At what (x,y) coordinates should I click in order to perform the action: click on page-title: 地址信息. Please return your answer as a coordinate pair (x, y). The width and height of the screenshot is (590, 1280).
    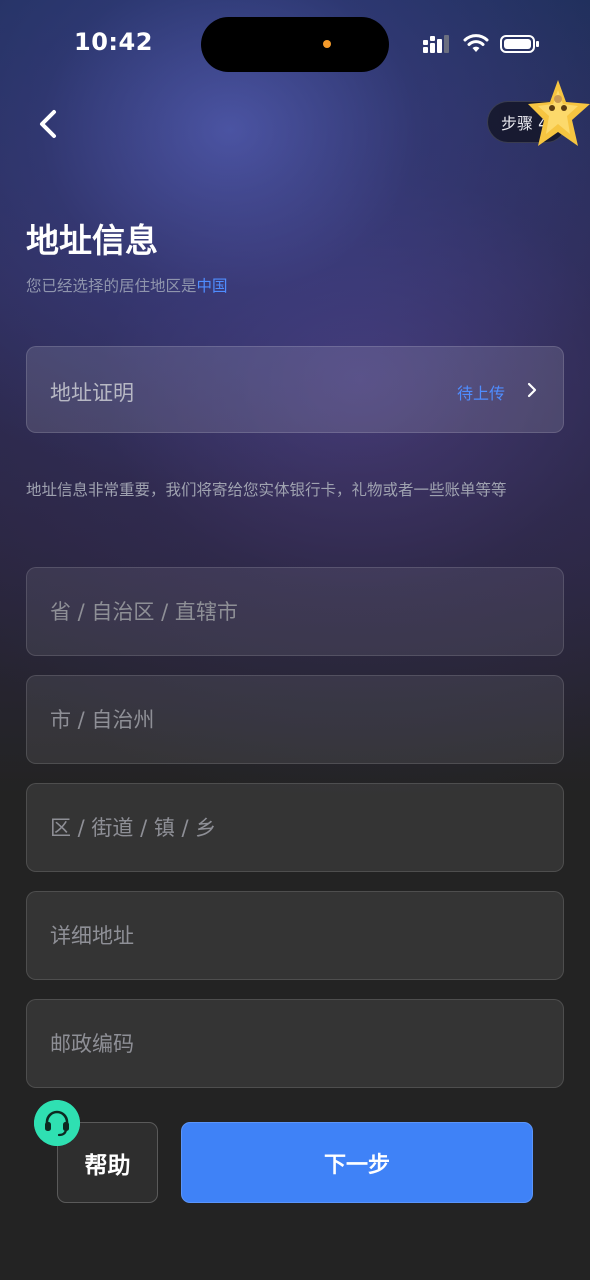
    Looking at the image, I should click on (92, 240).